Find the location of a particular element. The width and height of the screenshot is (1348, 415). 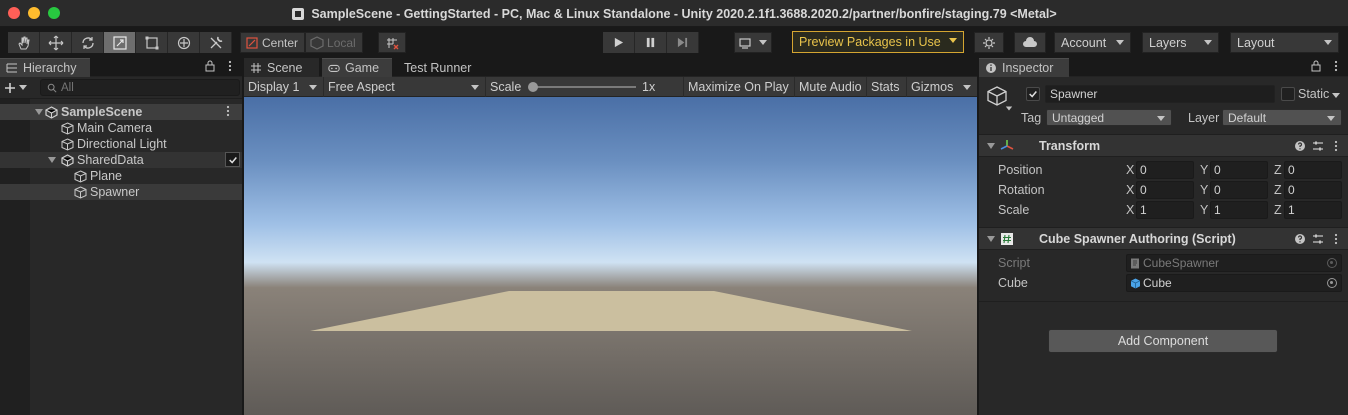

cloud-button is located at coordinates (1030, 42).